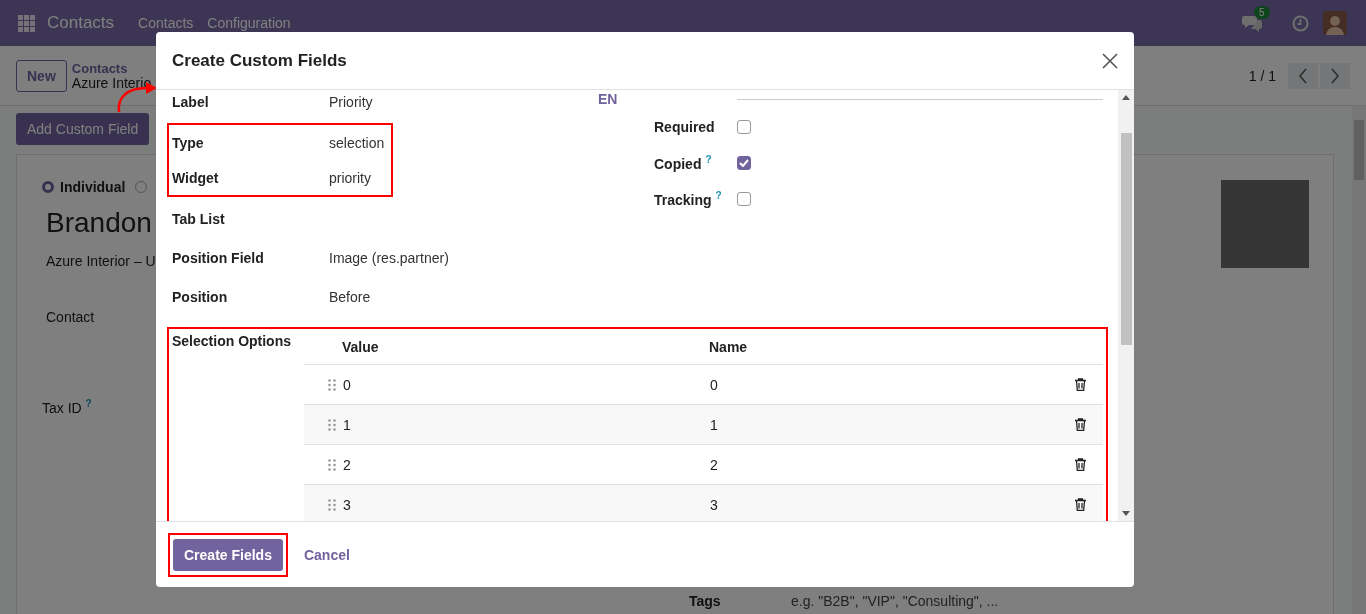  I want to click on field-label: Type, so click(188, 142).